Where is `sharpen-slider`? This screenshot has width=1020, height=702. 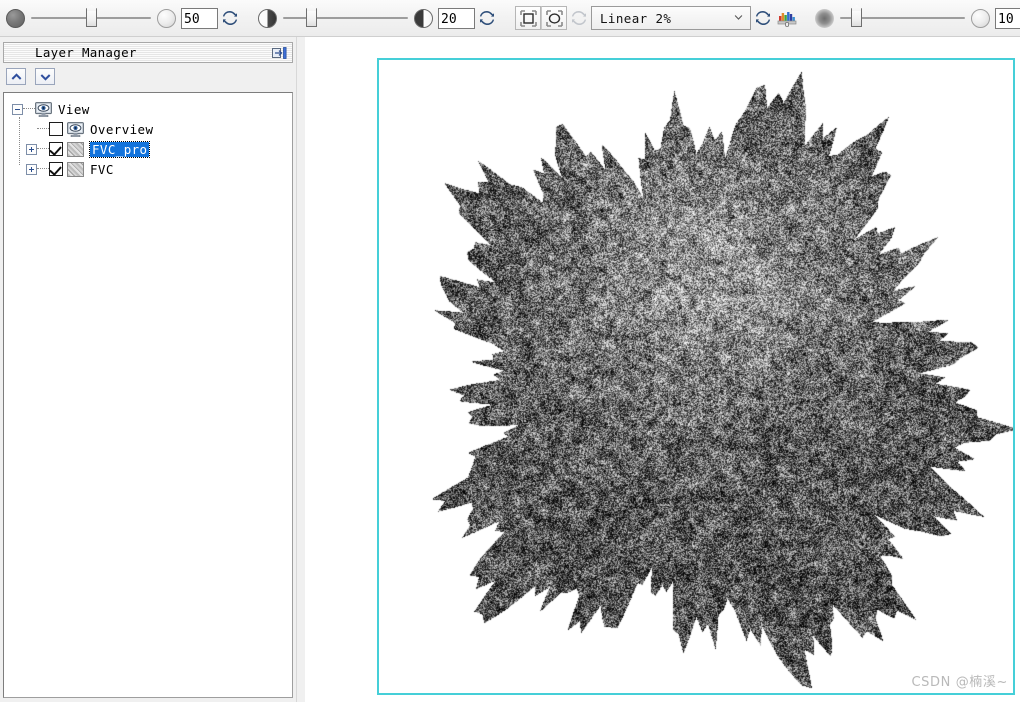
sharpen-slider is located at coordinates (902, 18).